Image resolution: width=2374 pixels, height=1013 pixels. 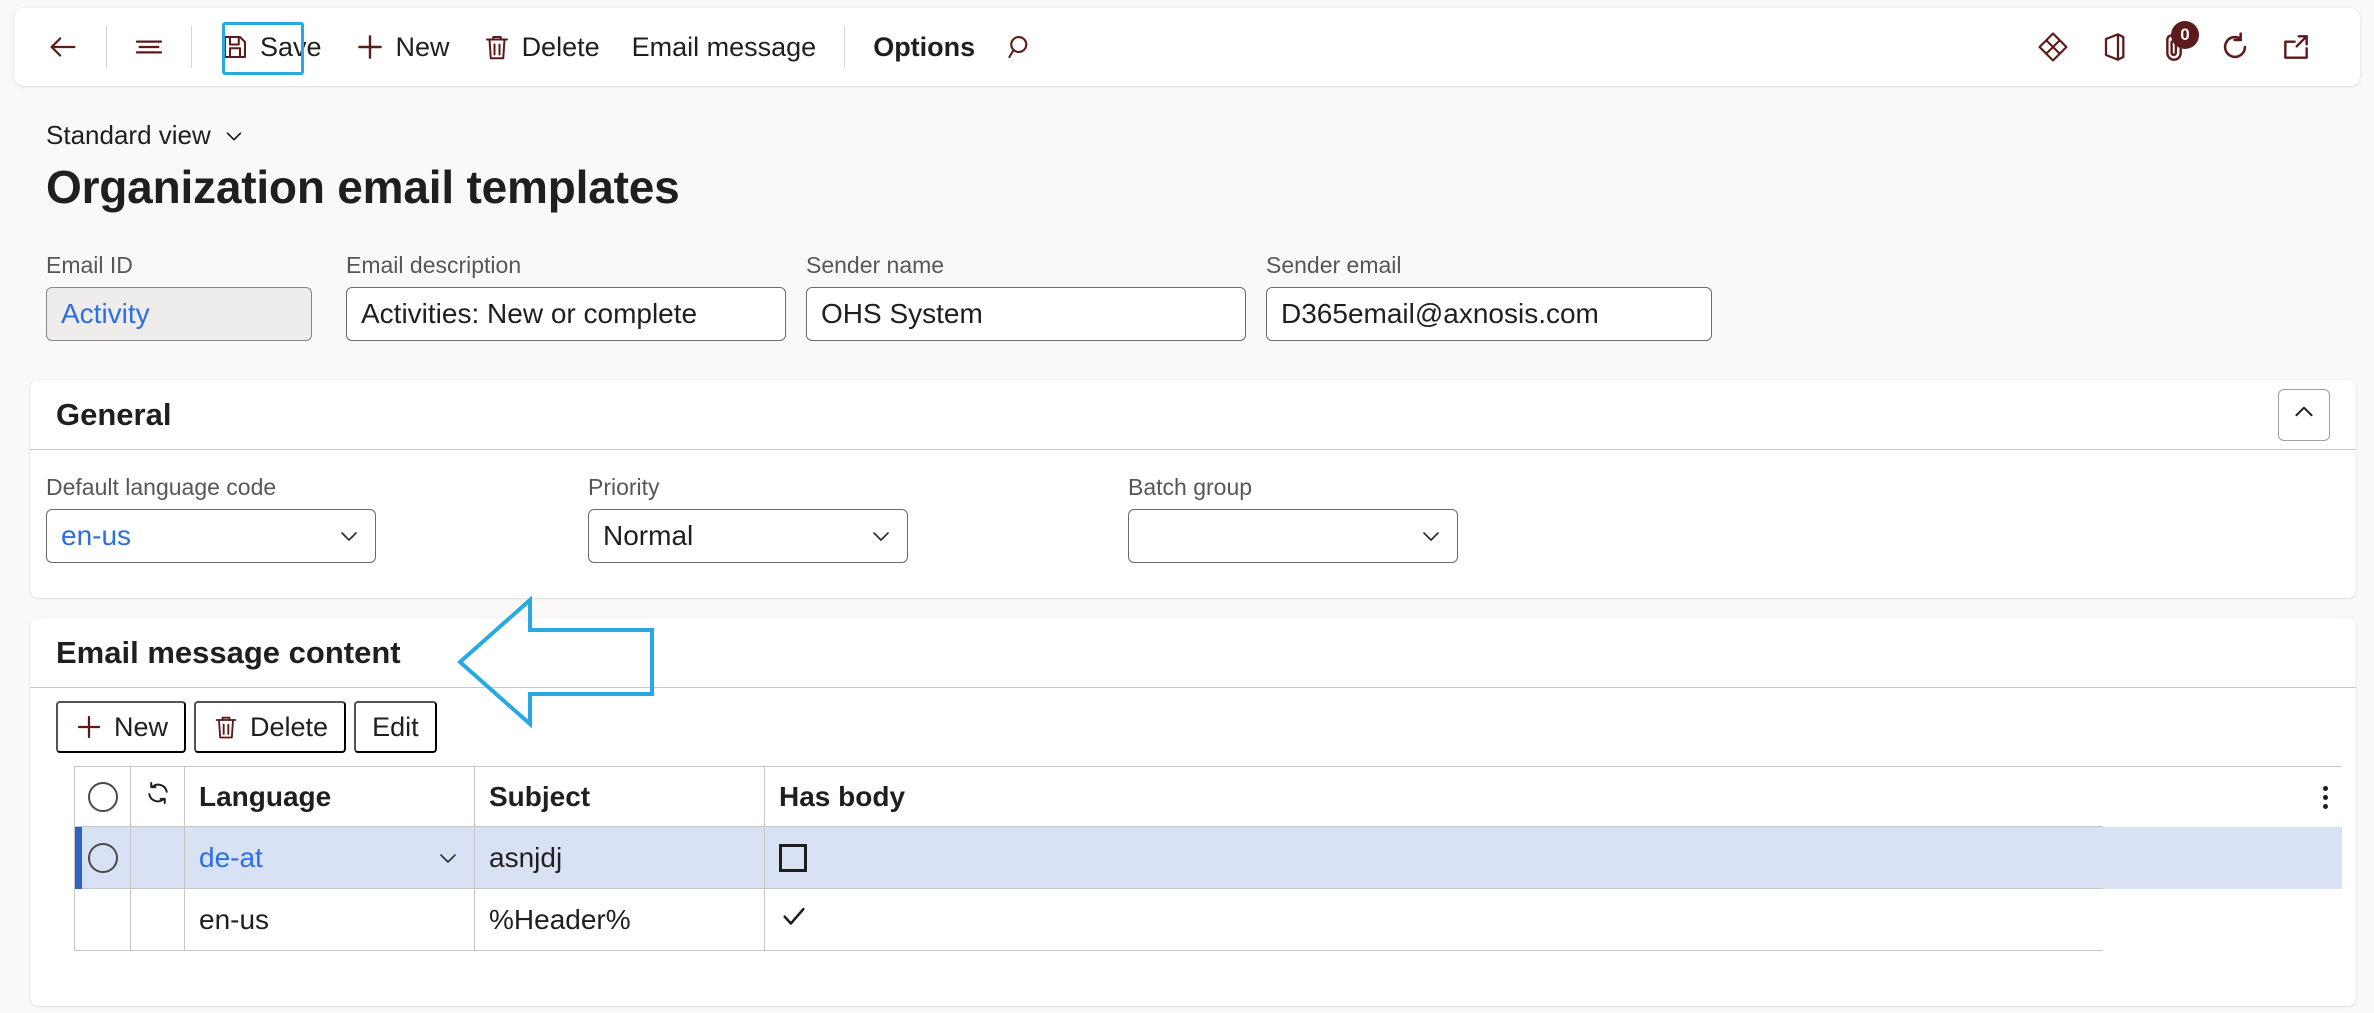 I want to click on table-row: en-us %Header%, so click(x=1208, y=920).